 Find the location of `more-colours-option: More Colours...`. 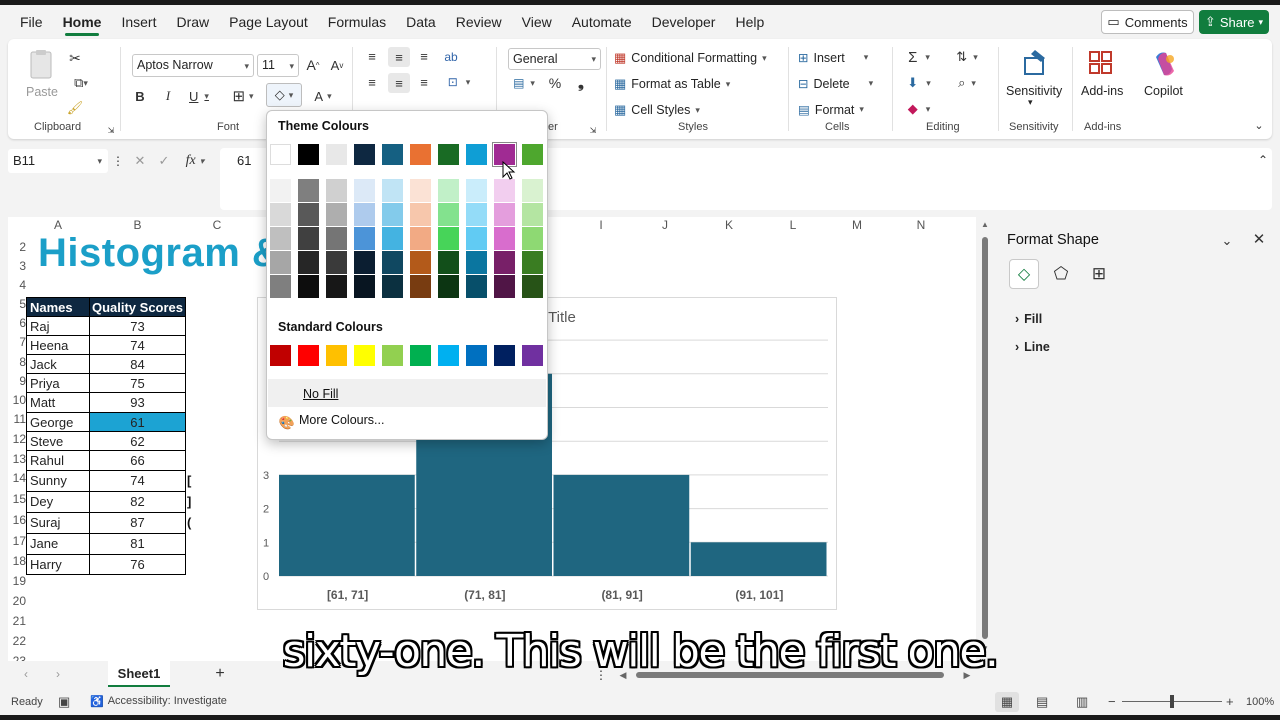

more-colours-option: More Colours... is located at coordinates (341, 420).